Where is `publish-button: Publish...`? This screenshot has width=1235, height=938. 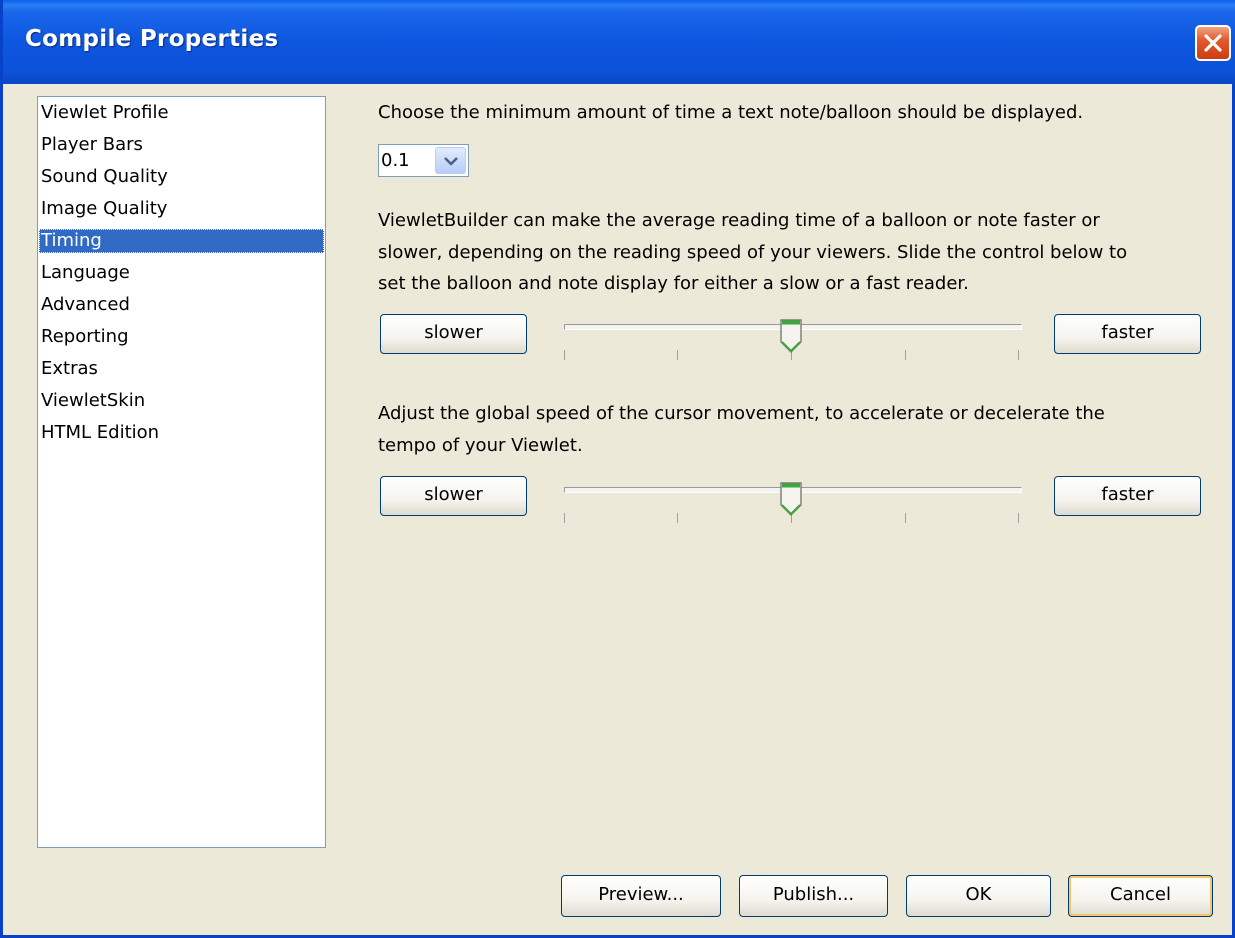
publish-button: Publish... is located at coordinates (813, 896).